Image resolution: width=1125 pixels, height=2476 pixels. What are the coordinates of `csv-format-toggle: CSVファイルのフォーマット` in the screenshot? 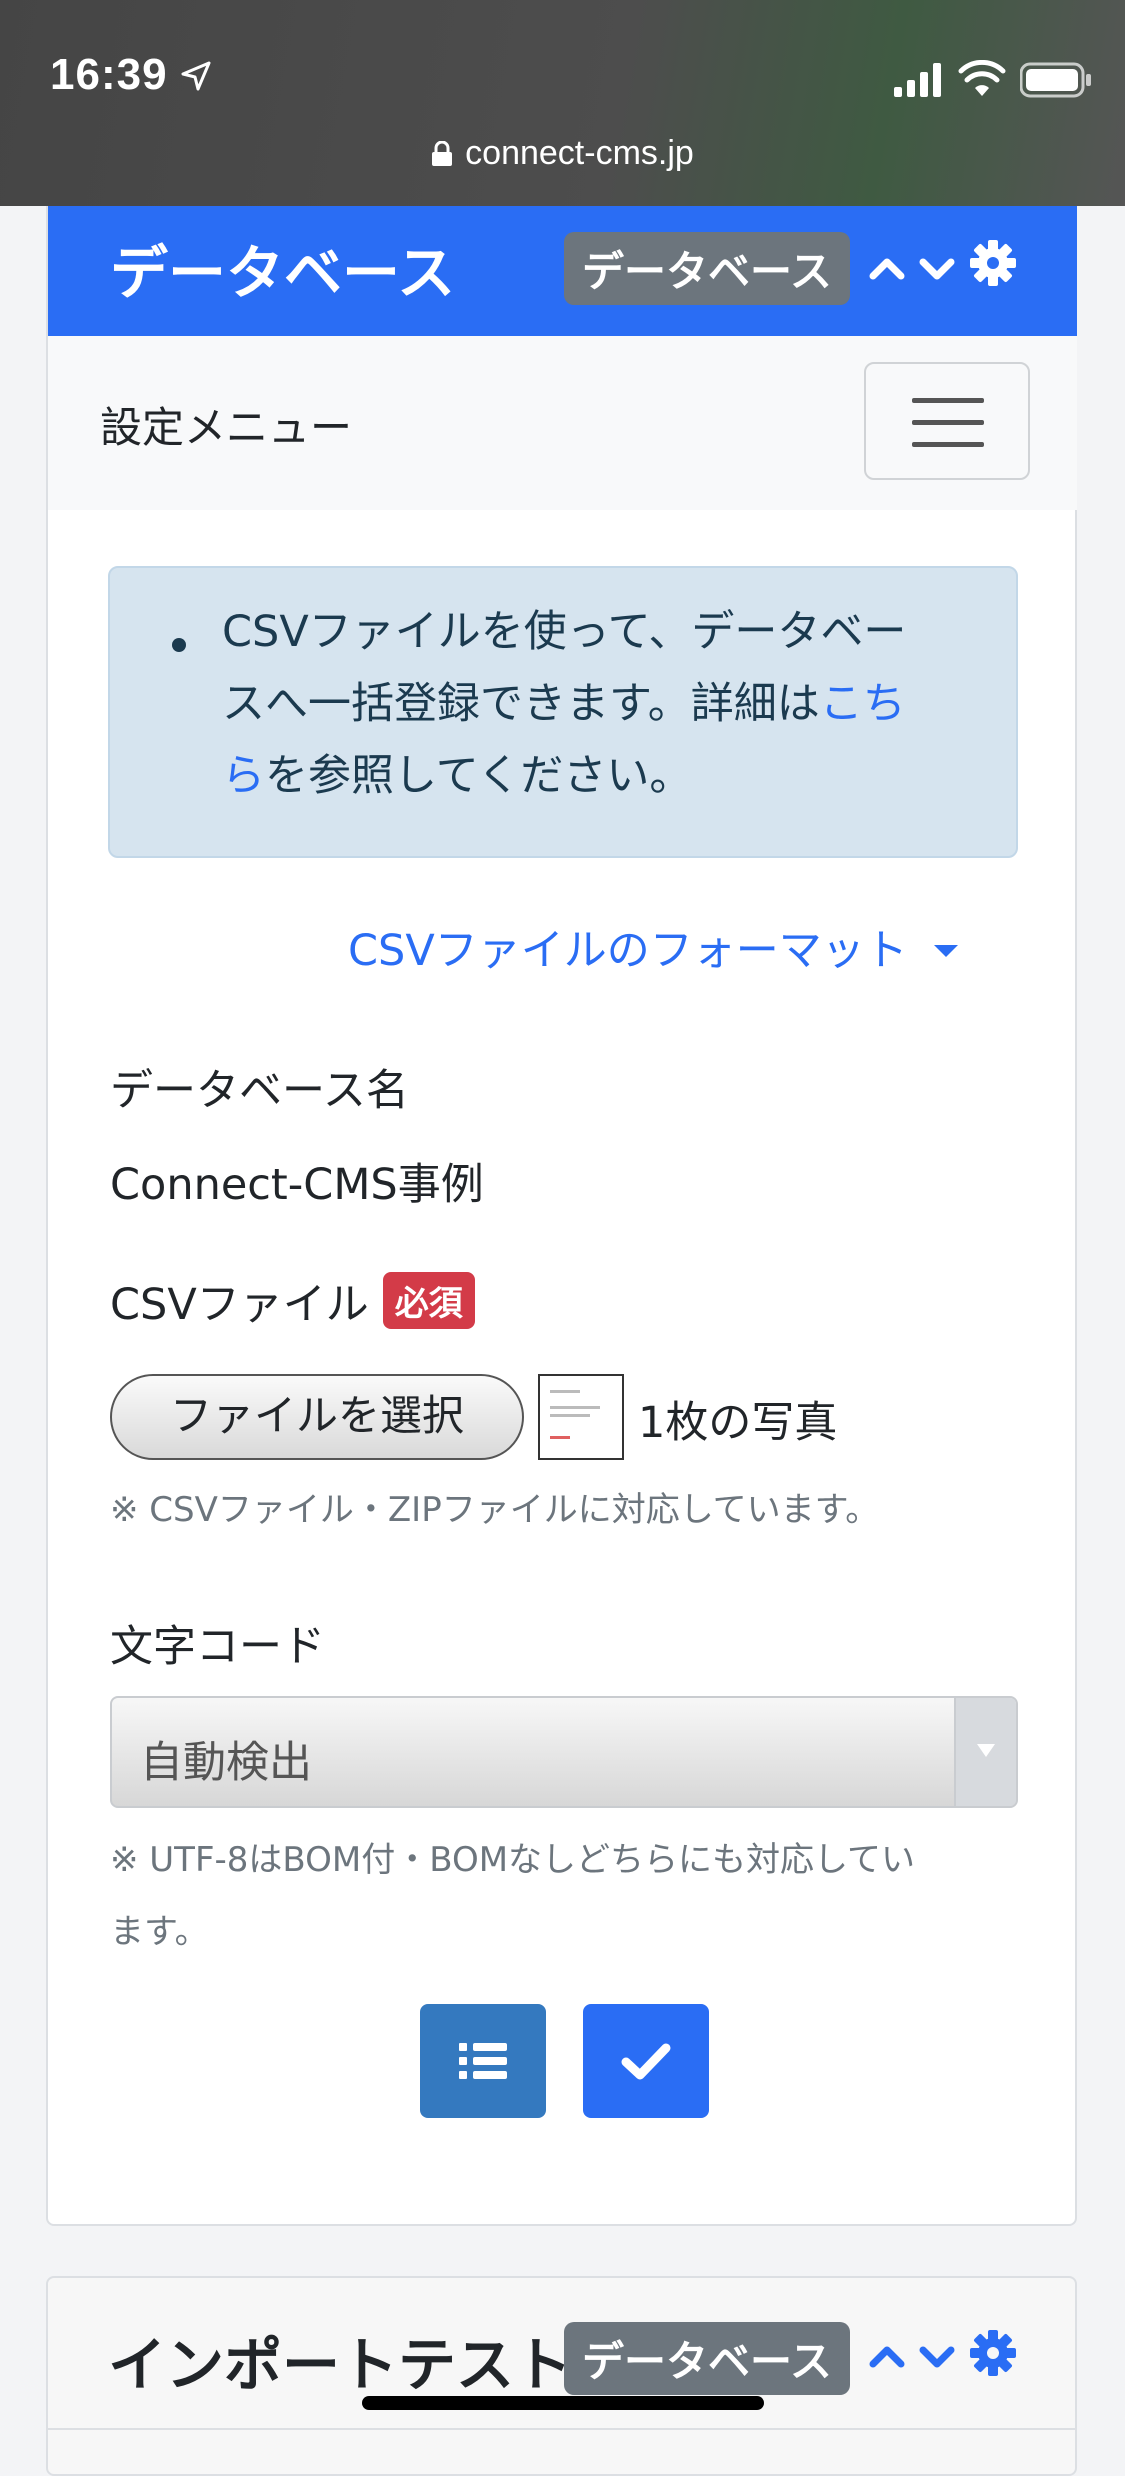 It's located at (653, 947).